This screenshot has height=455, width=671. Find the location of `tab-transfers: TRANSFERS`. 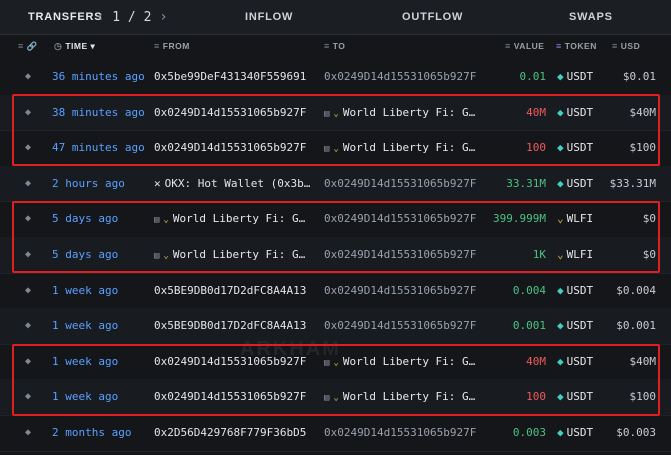

tab-transfers: TRANSFERS is located at coordinates (65, 17).